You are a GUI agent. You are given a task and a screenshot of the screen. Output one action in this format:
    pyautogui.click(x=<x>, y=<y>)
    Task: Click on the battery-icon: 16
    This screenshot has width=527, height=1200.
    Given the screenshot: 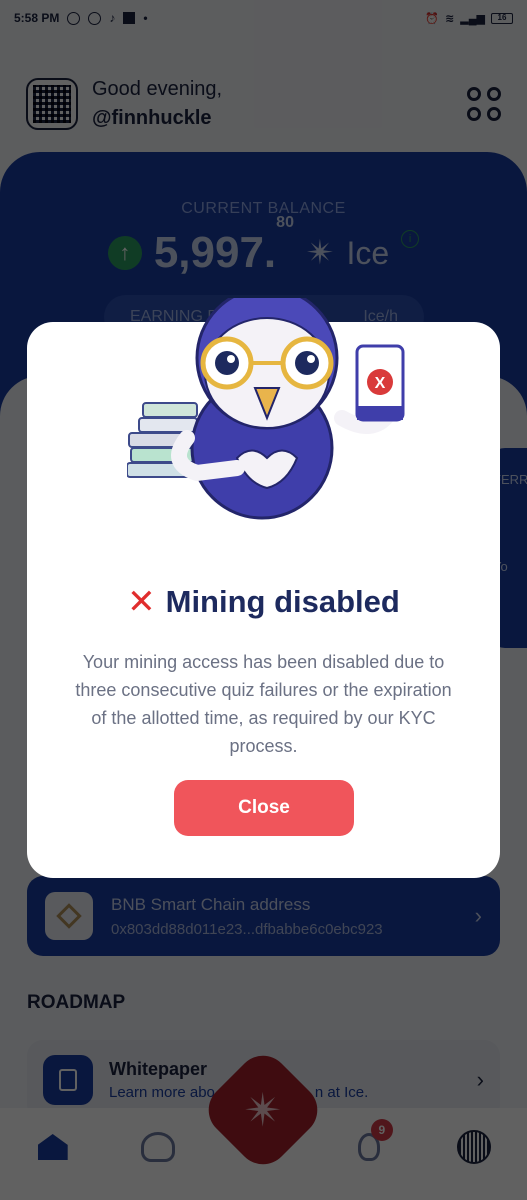 What is the action you would take?
    pyautogui.click(x=502, y=18)
    